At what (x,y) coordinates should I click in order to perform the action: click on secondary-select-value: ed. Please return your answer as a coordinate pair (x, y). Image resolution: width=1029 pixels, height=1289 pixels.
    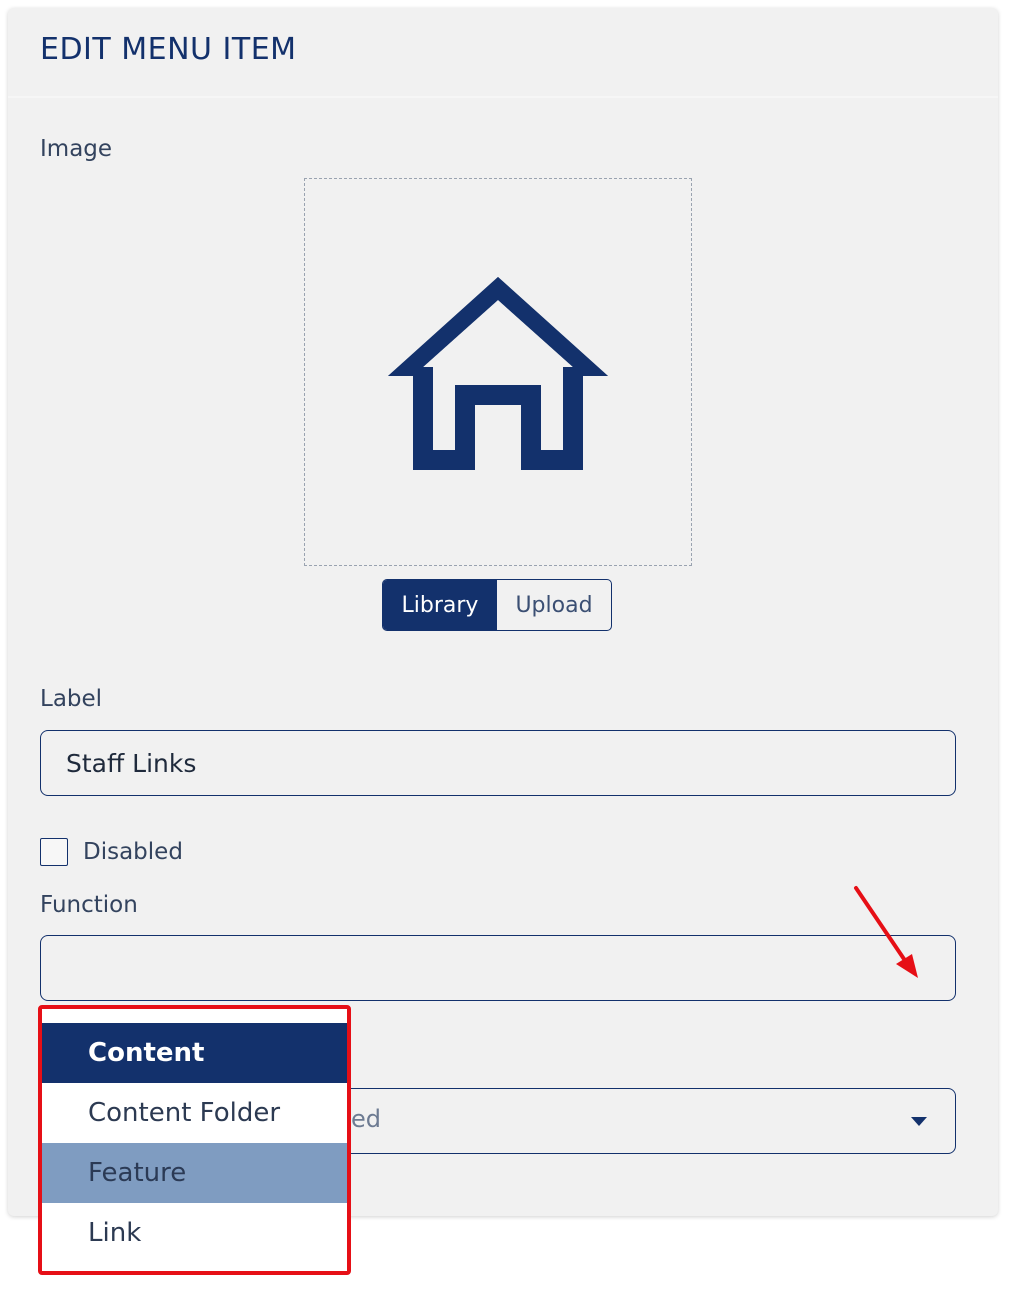
    Looking at the image, I should click on (366, 1119).